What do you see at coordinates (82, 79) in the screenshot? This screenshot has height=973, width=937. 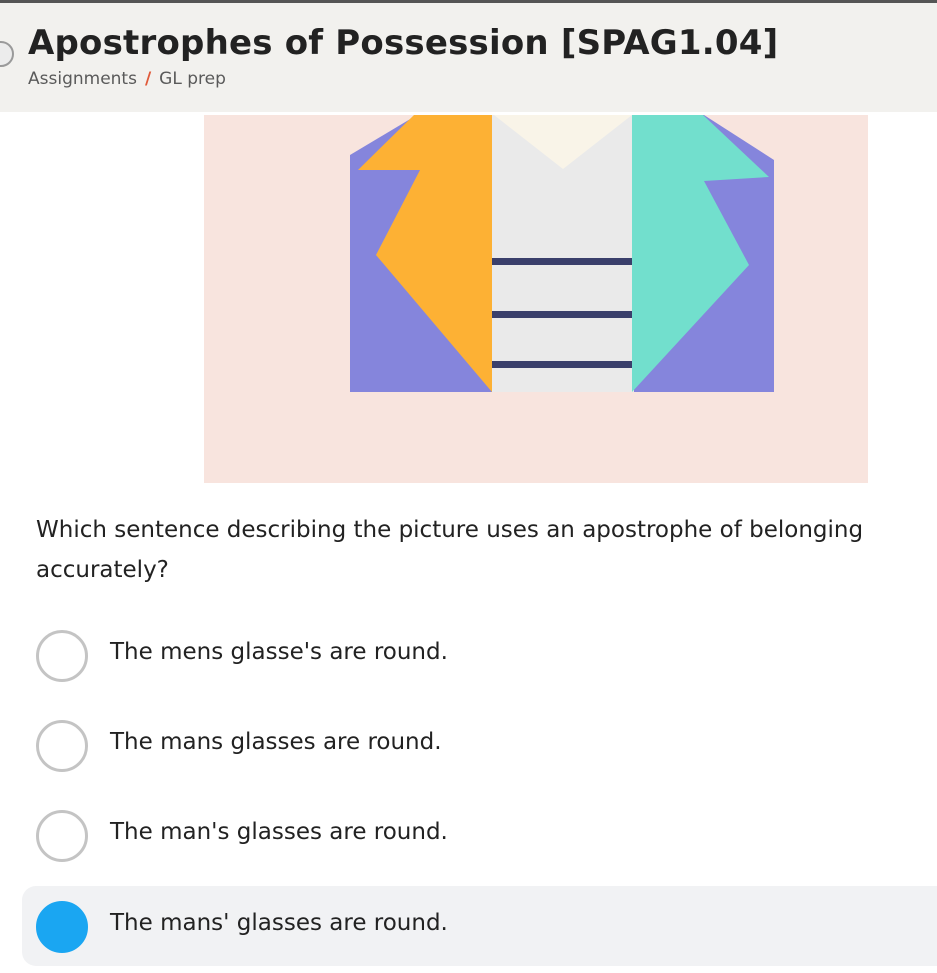 I see `breadcrumb-assignments: Assignments` at bounding box center [82, 79].